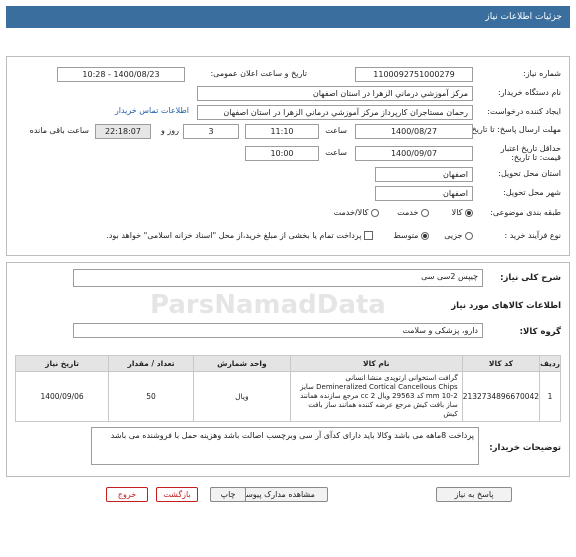 The height and width of the screenshot is (557, 576). What do you see at coordinates (529, 92) in the screenshot?
I see `buyer-label: نام دستگاه خریدار:` at bounding box center [529, 92].